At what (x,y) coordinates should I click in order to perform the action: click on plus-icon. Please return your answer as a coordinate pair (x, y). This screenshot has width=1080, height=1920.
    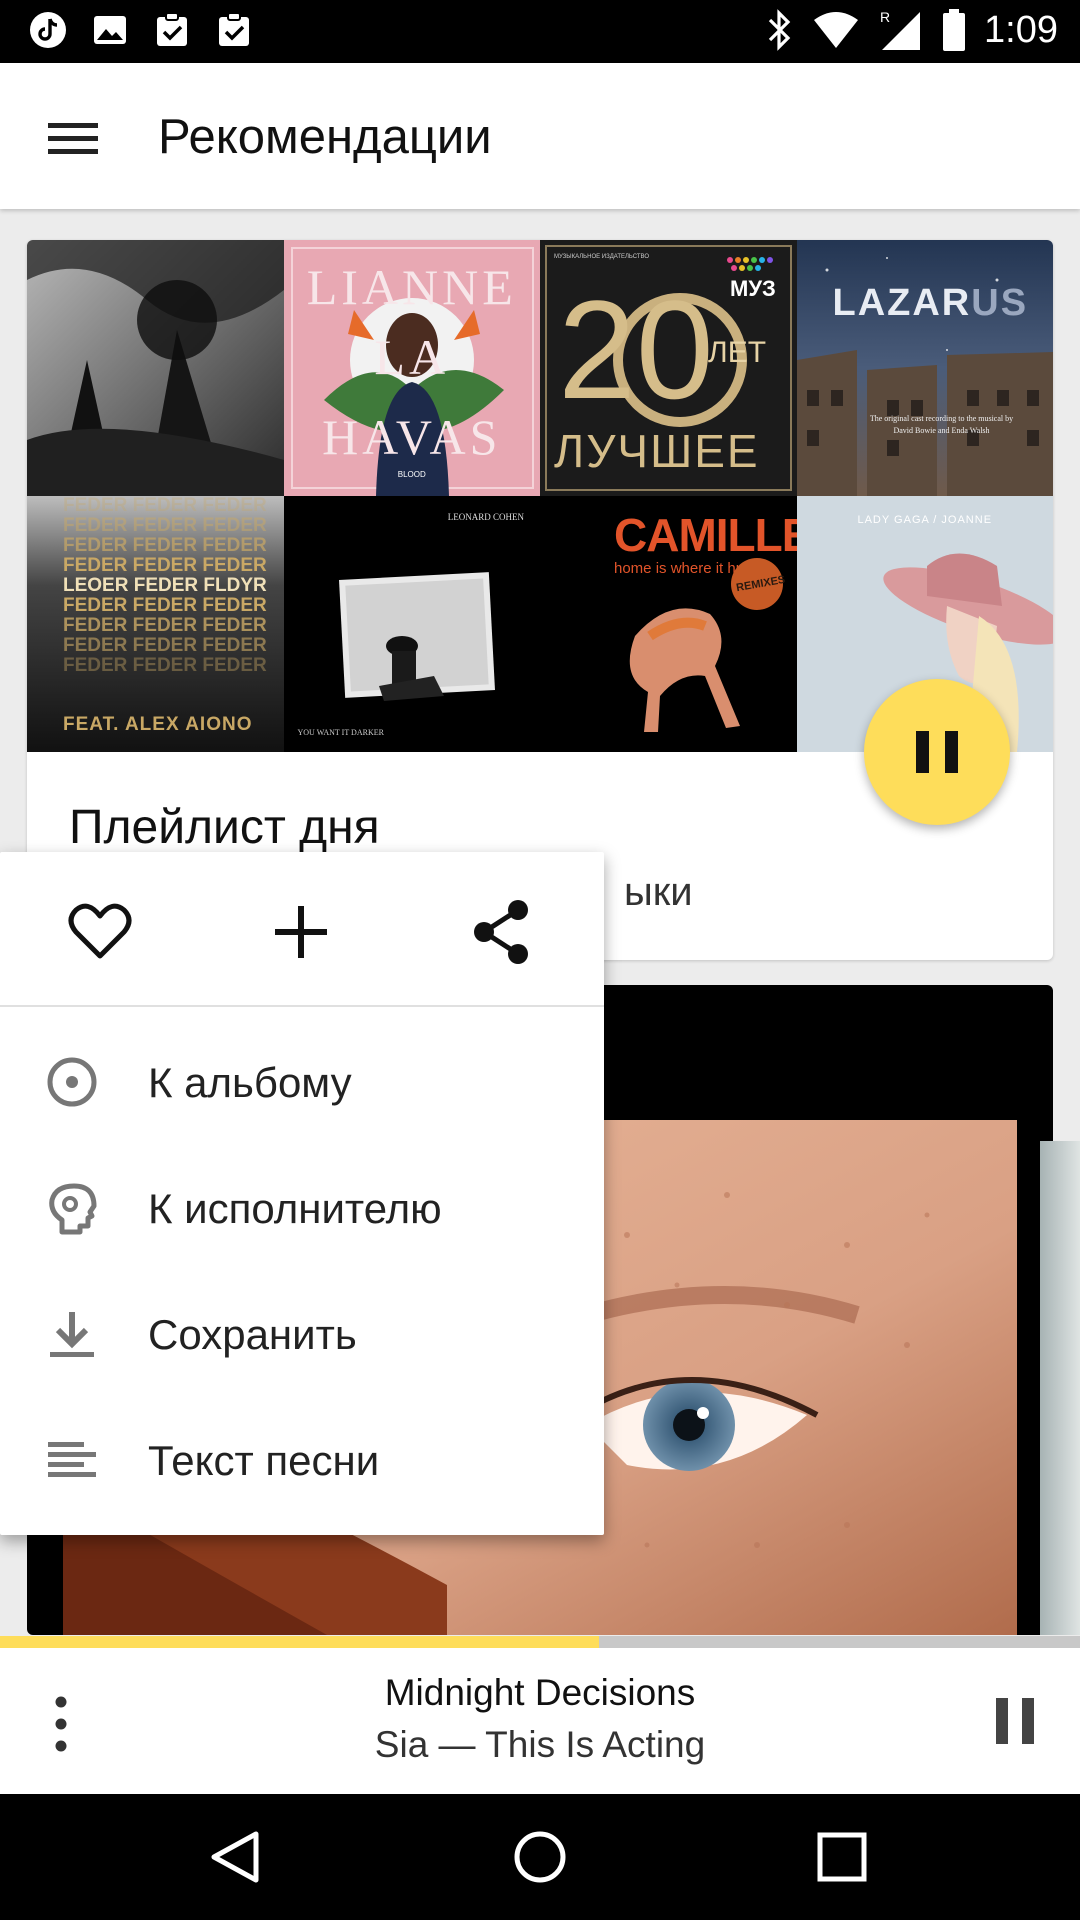
    Looking at the image, I should click on (301, 932).